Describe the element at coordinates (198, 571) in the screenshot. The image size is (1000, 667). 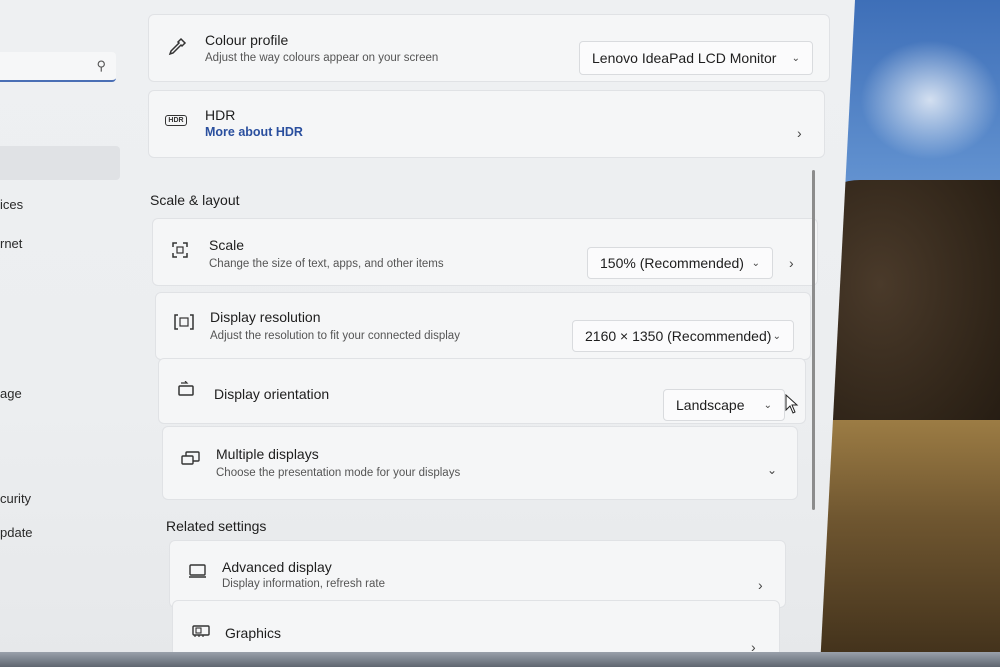
I see `monitor-icon` at that location.